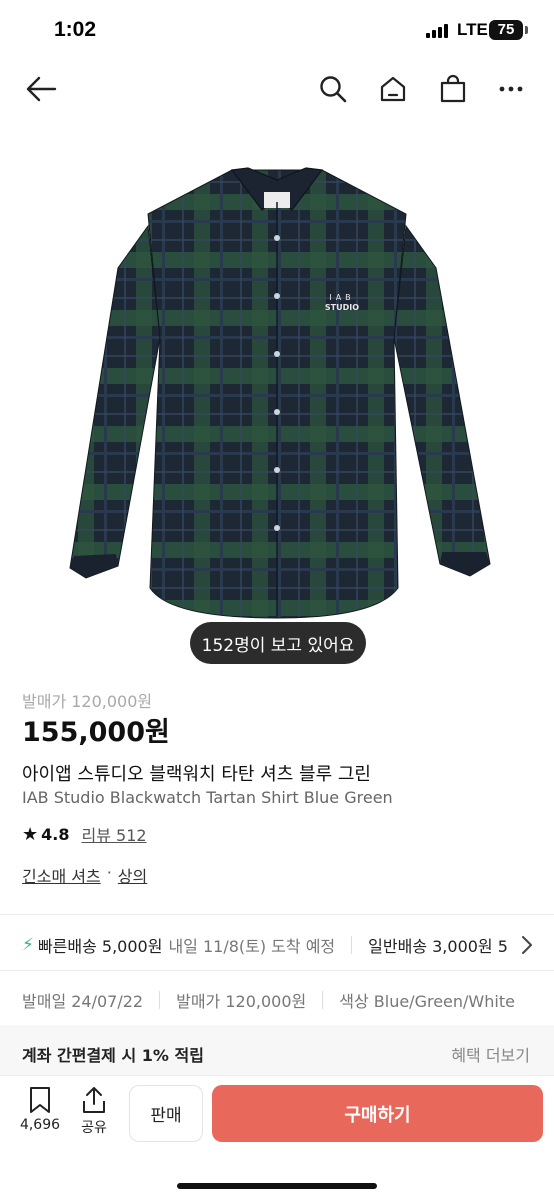 The height and width of the screenshot is (1200, 554). Describe the element at coordinates (472, 29) in the screenshot. I see `network-type: LTE` at that location.